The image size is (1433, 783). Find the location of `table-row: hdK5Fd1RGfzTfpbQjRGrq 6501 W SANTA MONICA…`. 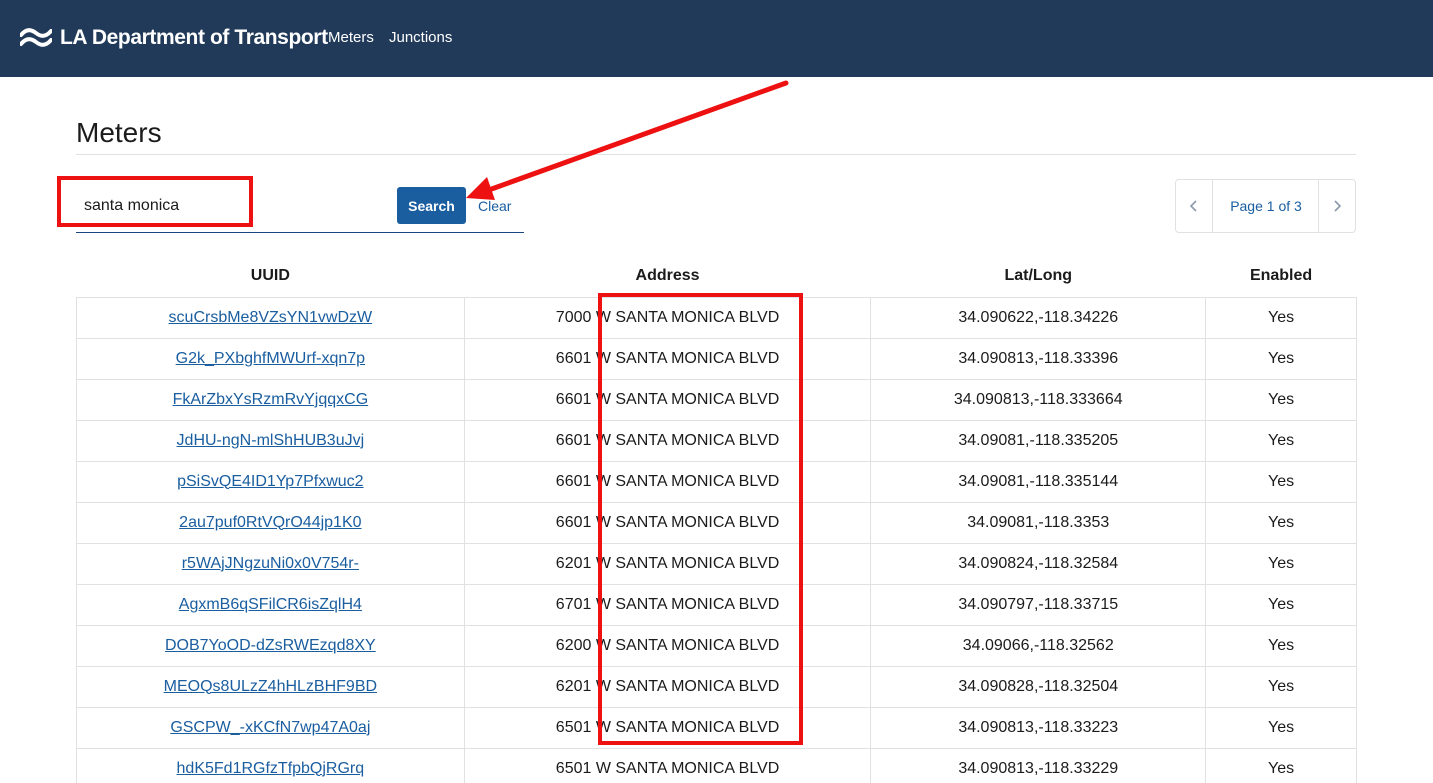

table-row: hdK5Fd1RGfzTfpbQjRGrq 6501 W SANTA MONICA… is located at coordinates (716, 765).